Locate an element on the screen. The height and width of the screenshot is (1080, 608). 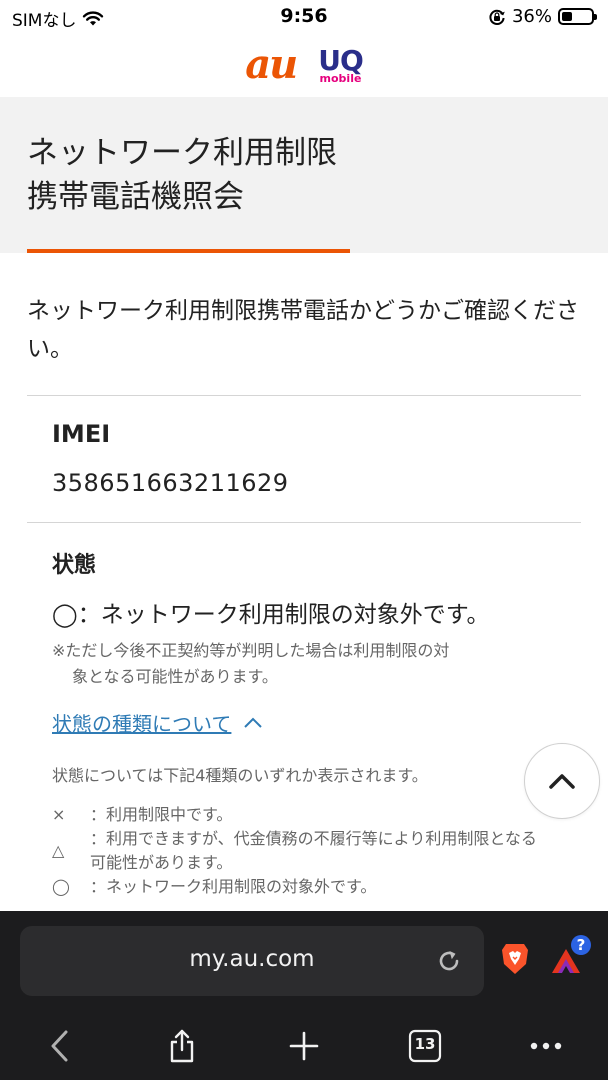
imei-label: IMEI is located at coordinates (81, 434).